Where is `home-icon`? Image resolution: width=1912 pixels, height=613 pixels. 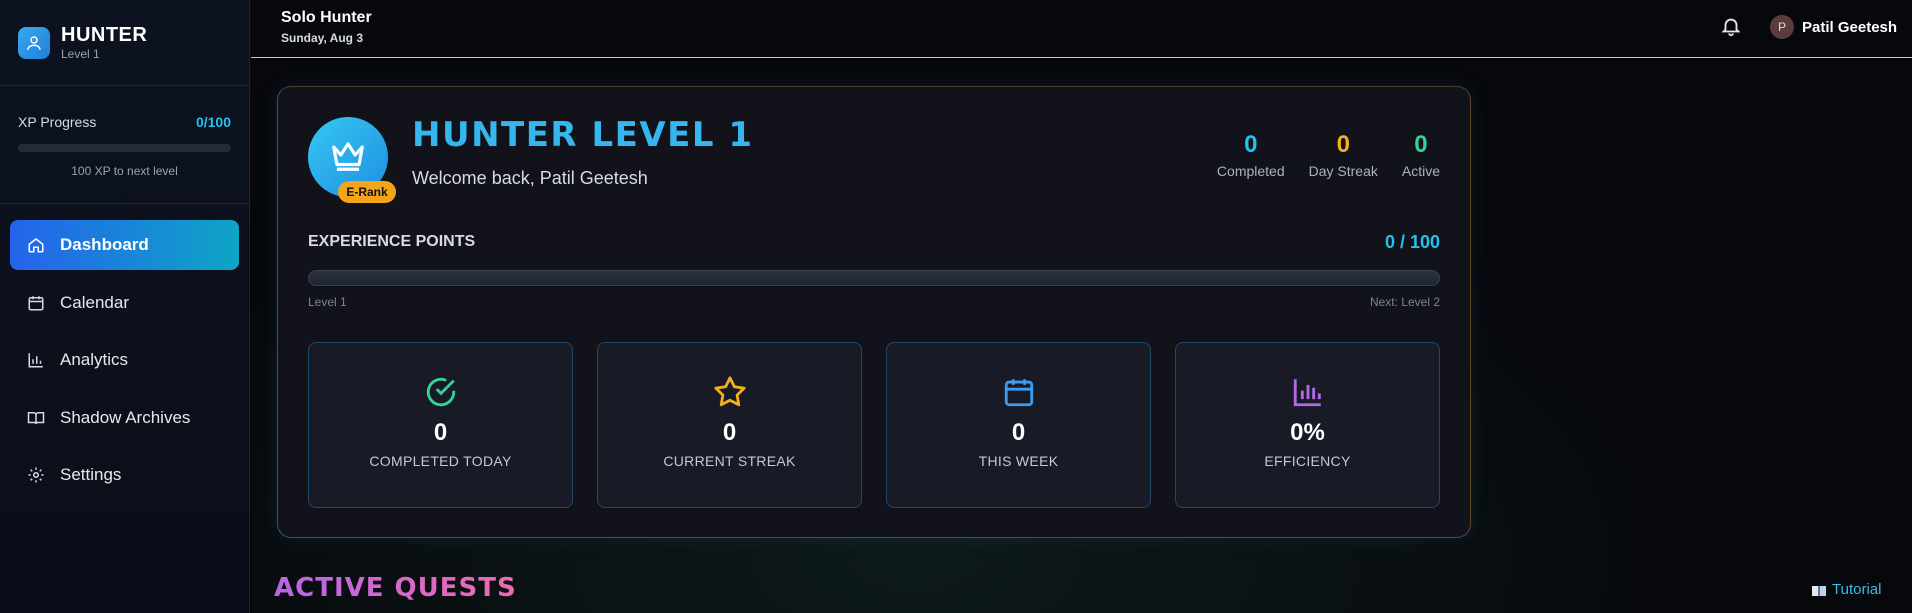 home-icon is located at coordinates (36, 245).